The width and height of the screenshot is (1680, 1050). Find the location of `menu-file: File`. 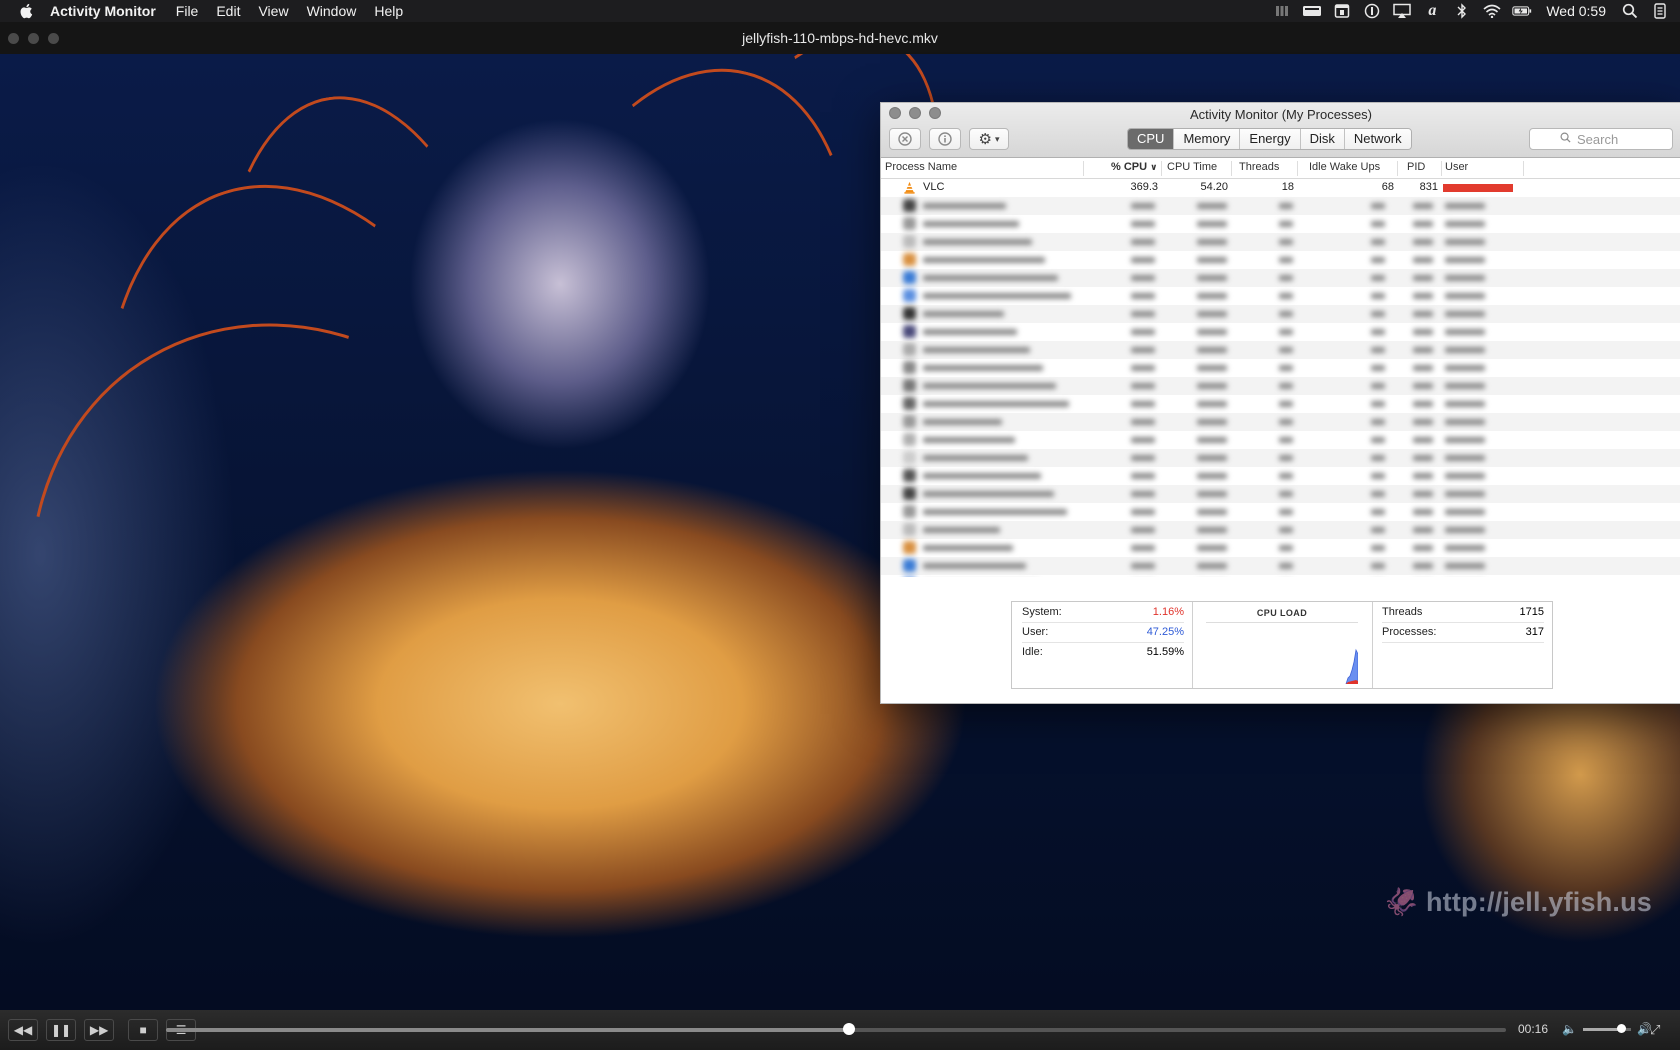

menu-file: File is located at coordinates (187, 11).